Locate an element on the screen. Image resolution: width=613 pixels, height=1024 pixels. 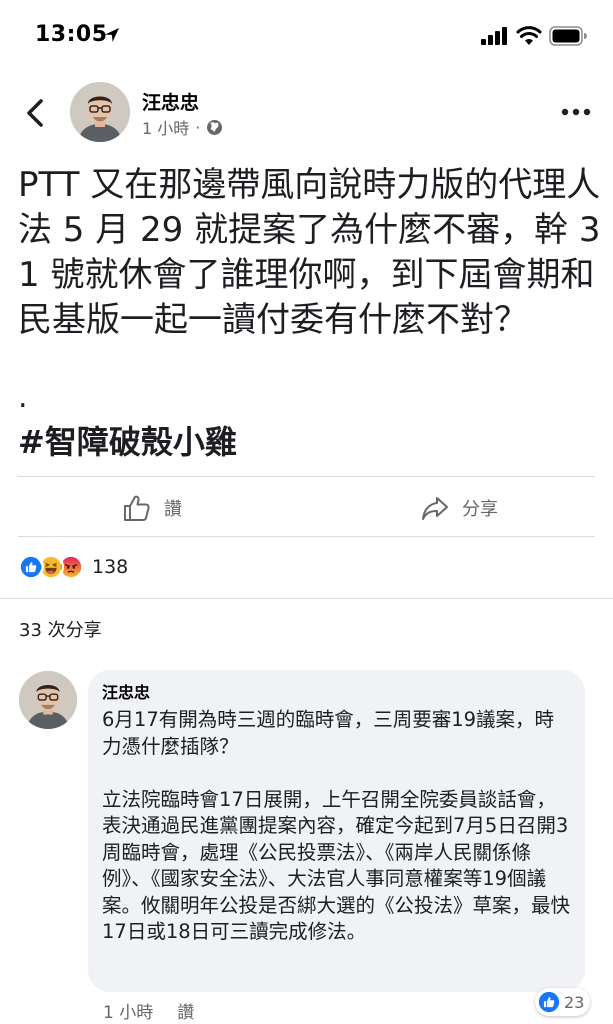
like-button: 讚 is located at coordinates (152, 508).